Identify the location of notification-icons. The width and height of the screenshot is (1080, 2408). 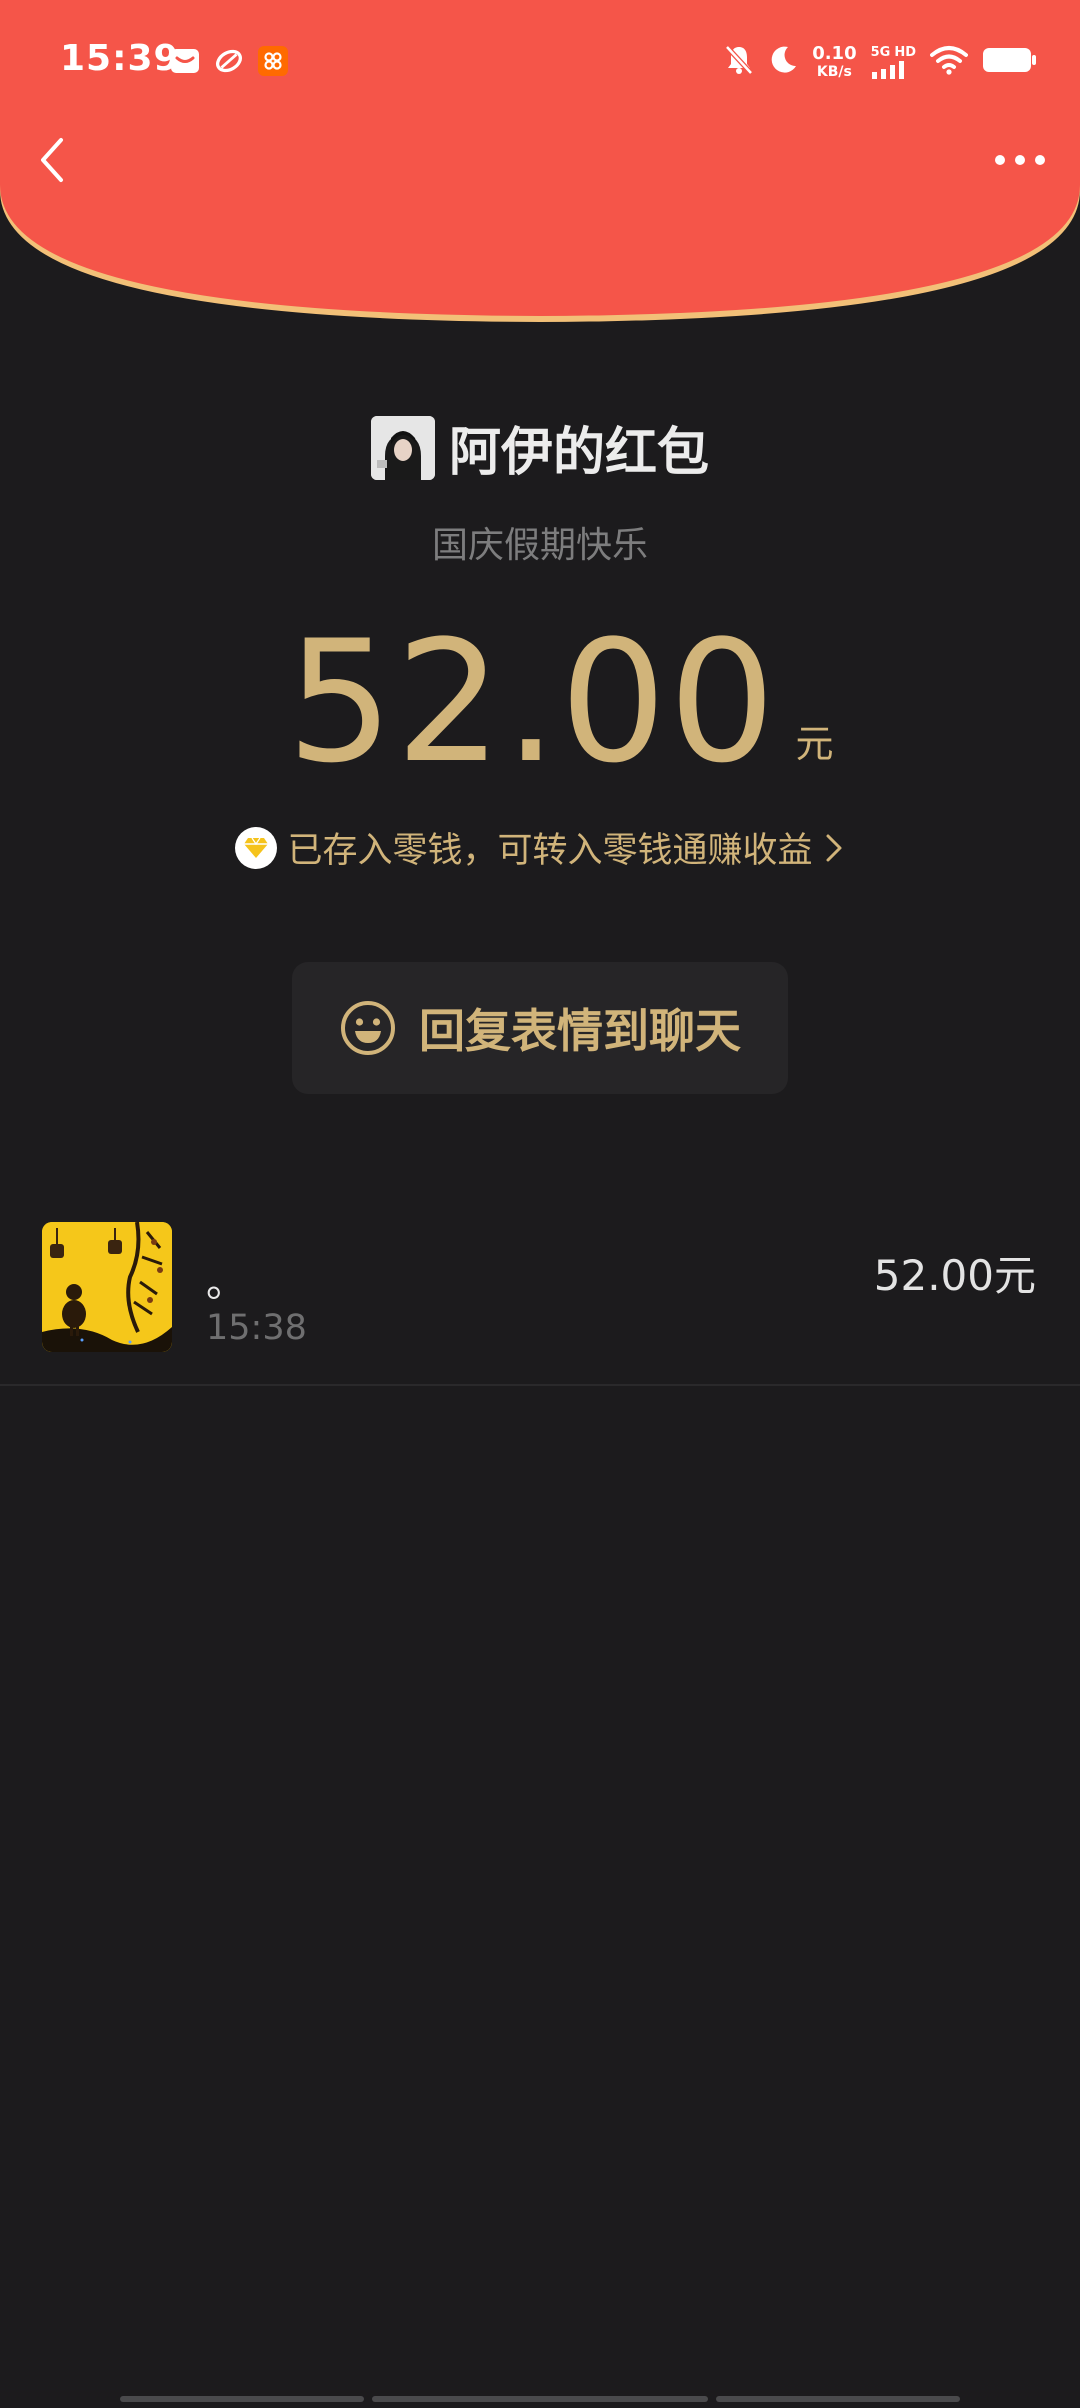
(229, 61).